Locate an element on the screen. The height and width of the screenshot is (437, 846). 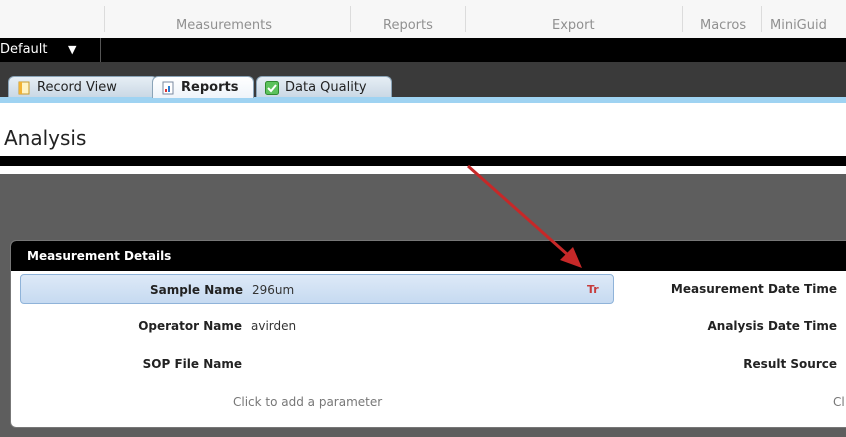
chevron-down-icon: ▼ is located at coordinates (72, 49).